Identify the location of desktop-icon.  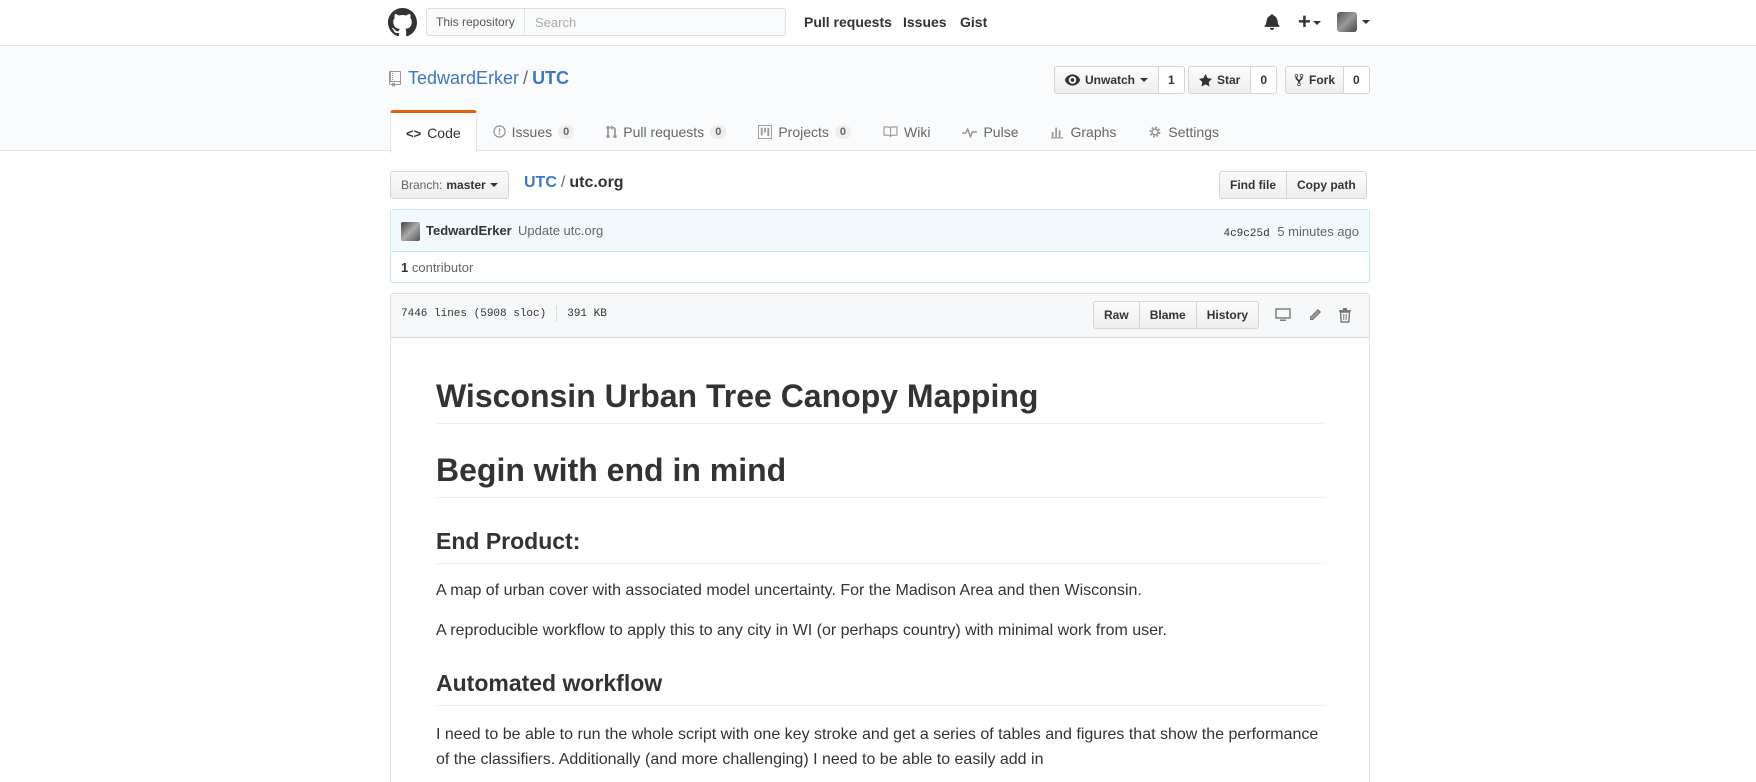
(1283, 315).